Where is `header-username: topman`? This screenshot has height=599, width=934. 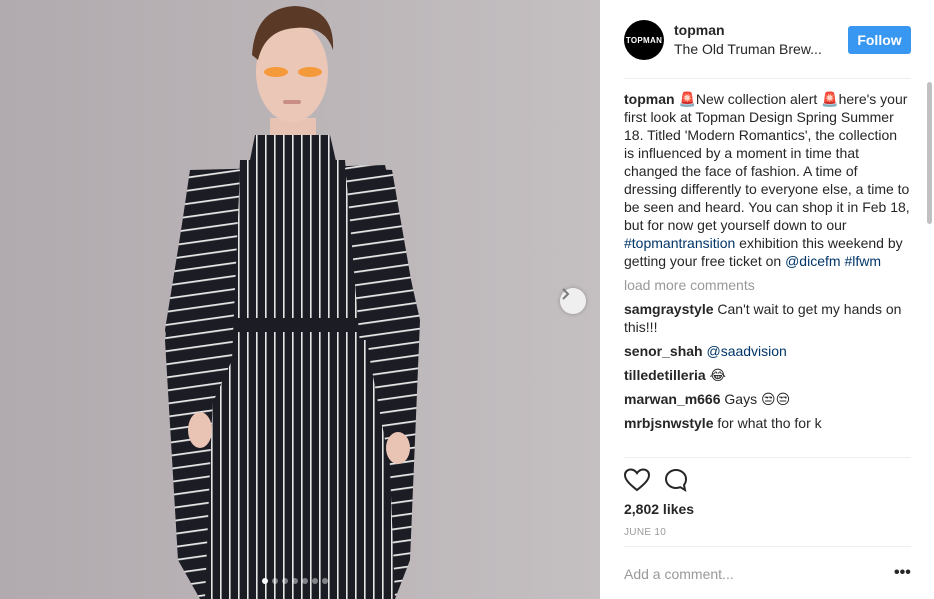 header-username: topman is located at coordinates (699, 30).